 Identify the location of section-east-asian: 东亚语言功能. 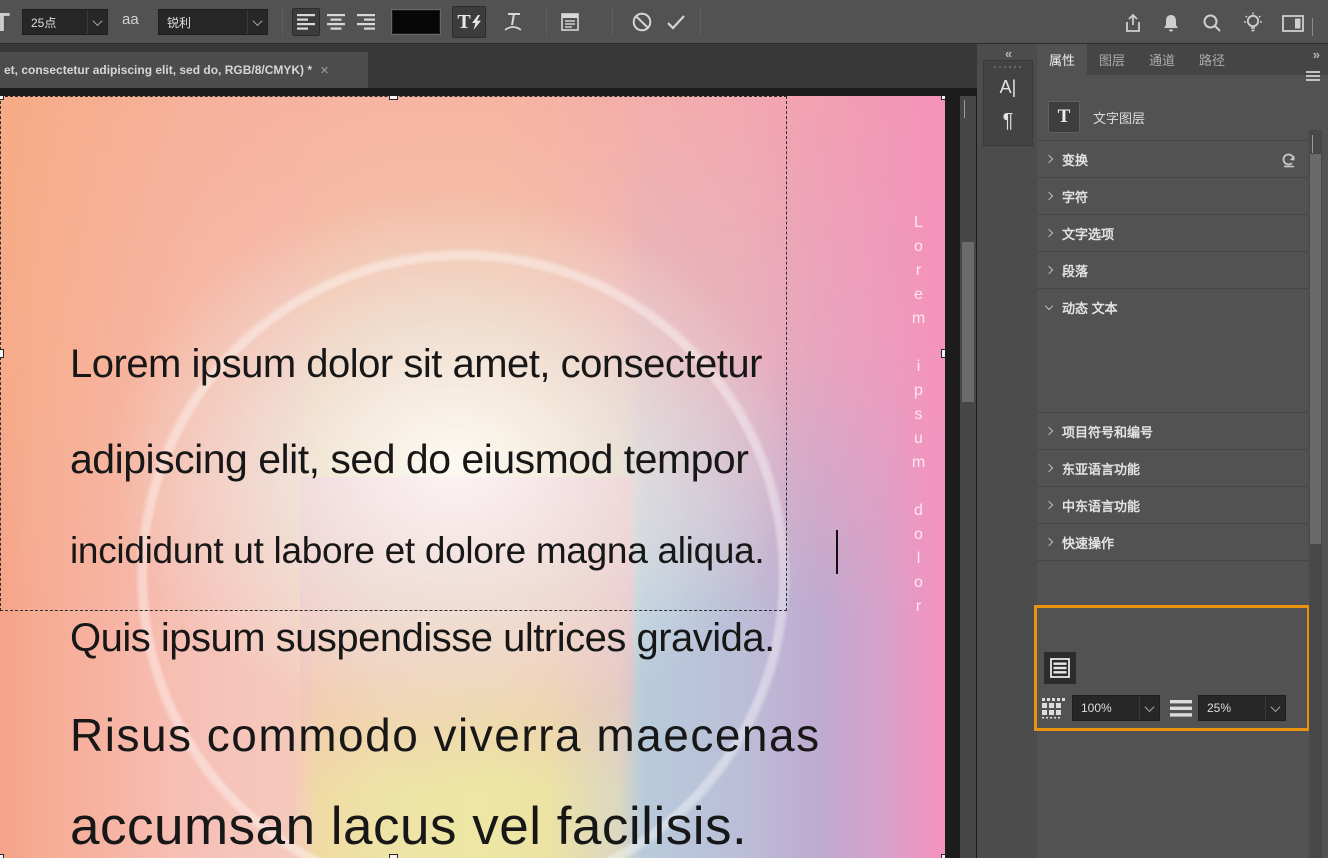
(1174, 467).